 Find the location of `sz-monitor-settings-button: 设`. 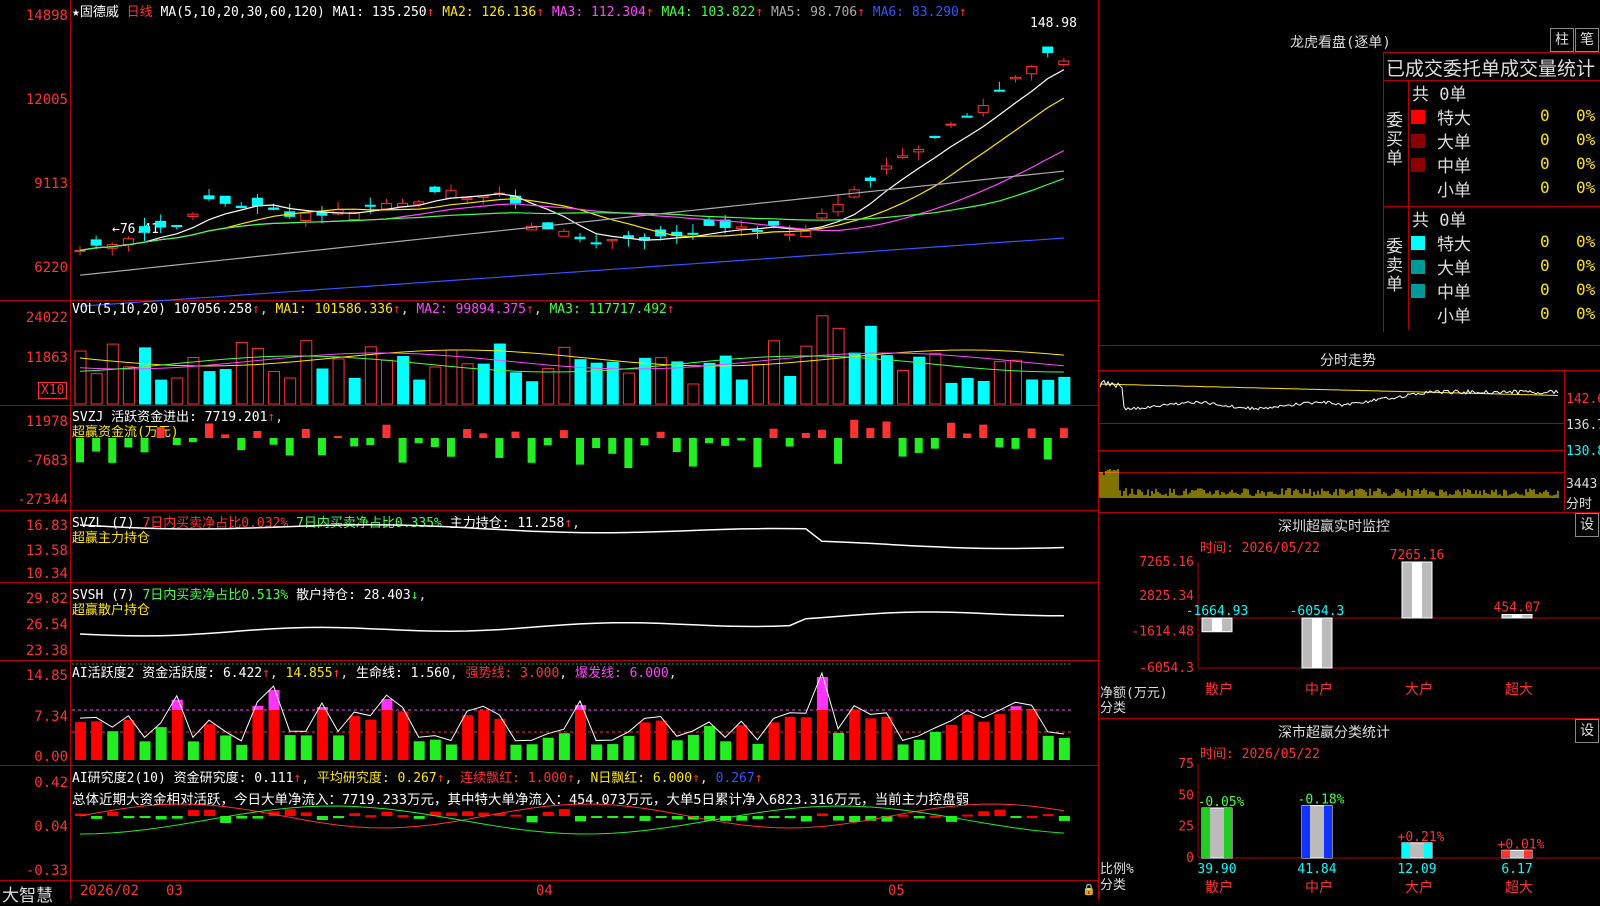

sz-monitor-settings-button: 设 is located at coordinates (1587, 525).